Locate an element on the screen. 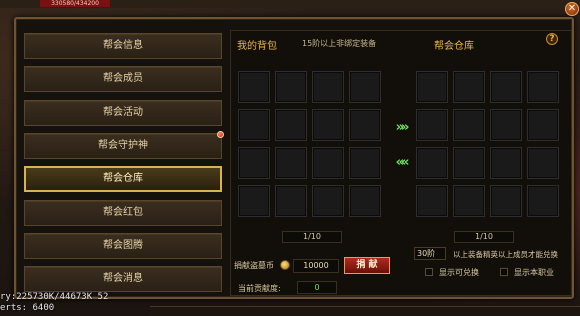 This screenshot has height=316, width=580. donate-button: 捐 献 is located at coordinates (367, 265).